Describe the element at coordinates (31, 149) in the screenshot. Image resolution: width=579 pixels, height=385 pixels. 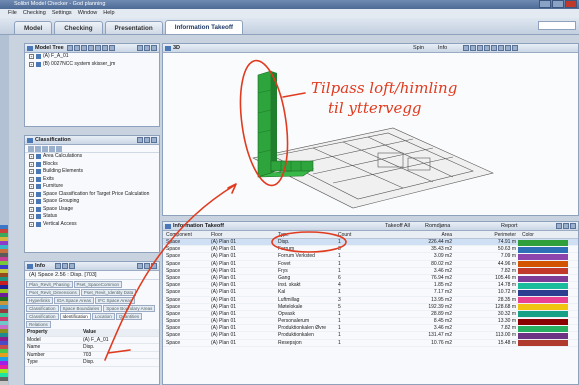
I see `add-icon` at that location.